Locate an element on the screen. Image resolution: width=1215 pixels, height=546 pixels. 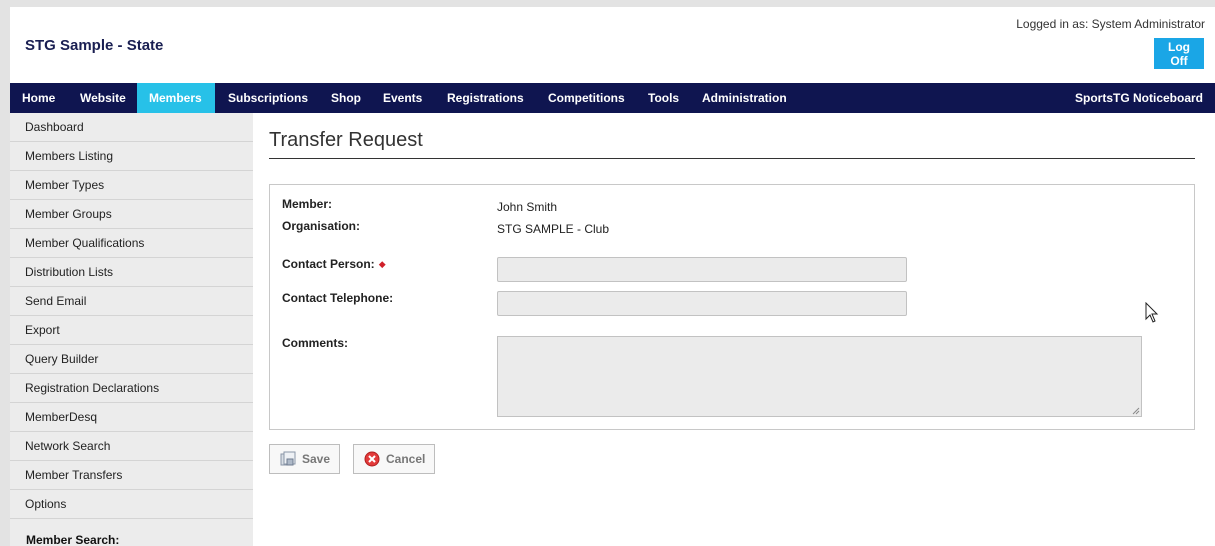
comments-label: Comments: is located at coordinates (315, 343).